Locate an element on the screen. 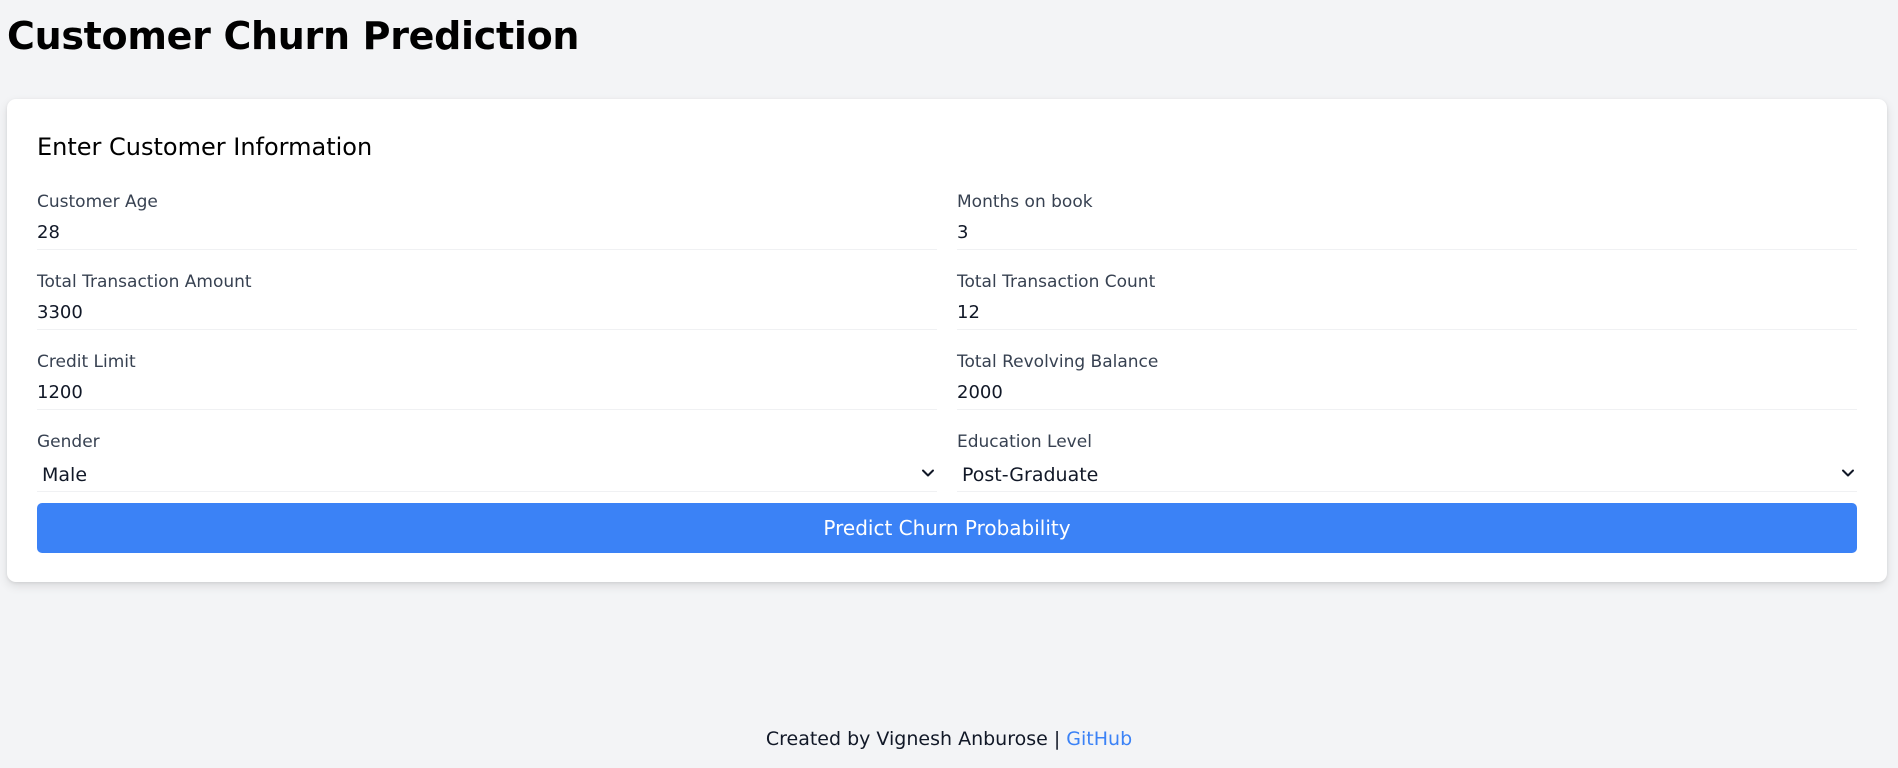 The width and height of the screenshot is (1898, 768). education-level-field: Education Level Post-Graduate is located at coordinates (1407, 467).